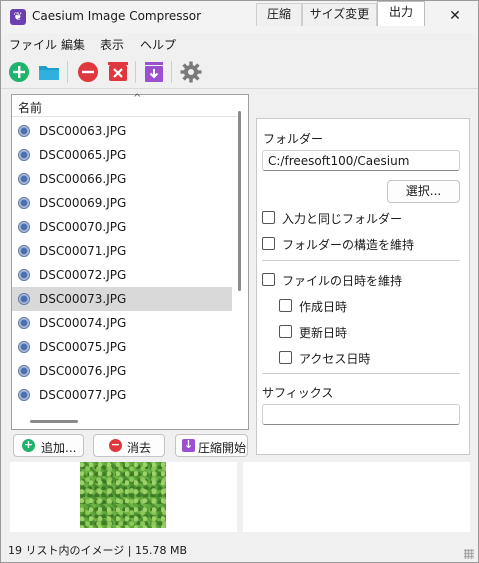 This screenshot has width=479, height=563. What do you see at coordinates (126, 105) in the screenshot?
I see `column-header-name: 名前 ^` at bounding box center [126, 105].